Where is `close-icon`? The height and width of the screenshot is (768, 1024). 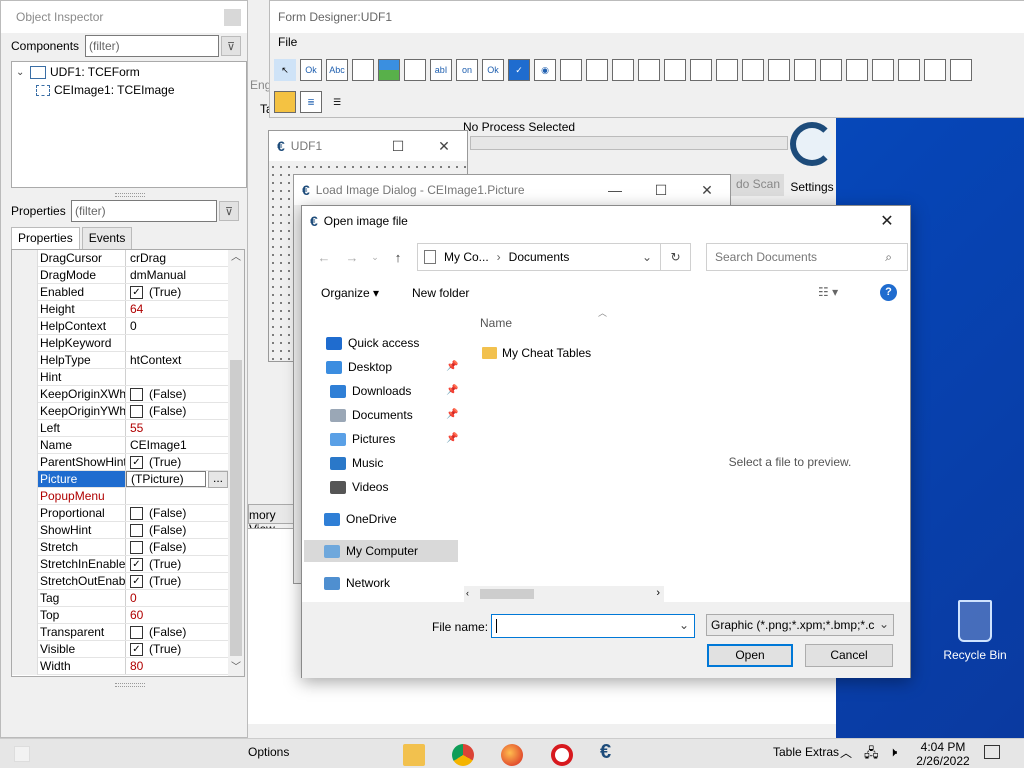
close-icon is located at coordinates (232, 17).